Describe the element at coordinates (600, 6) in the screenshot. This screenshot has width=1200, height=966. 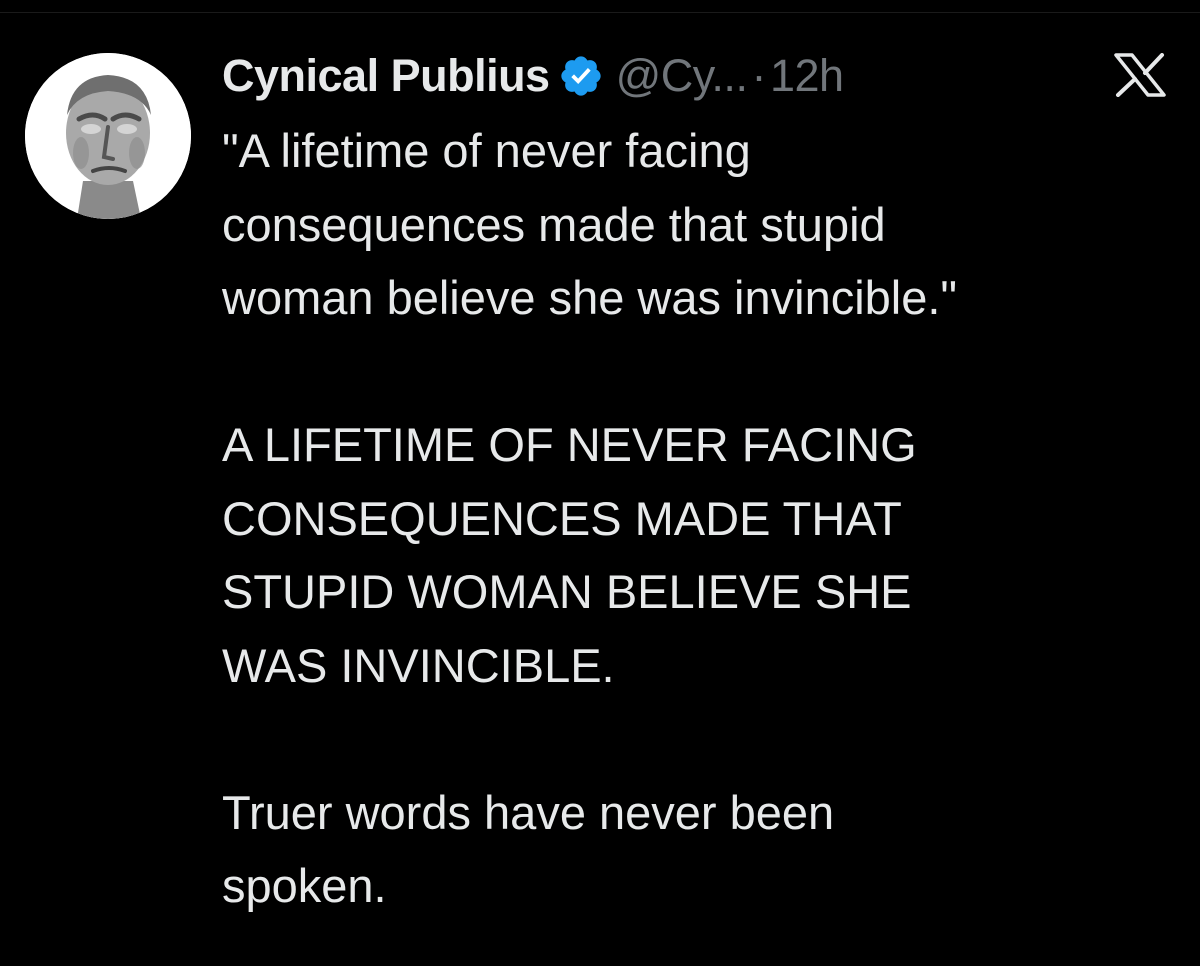
I see `top-divider` at that location.